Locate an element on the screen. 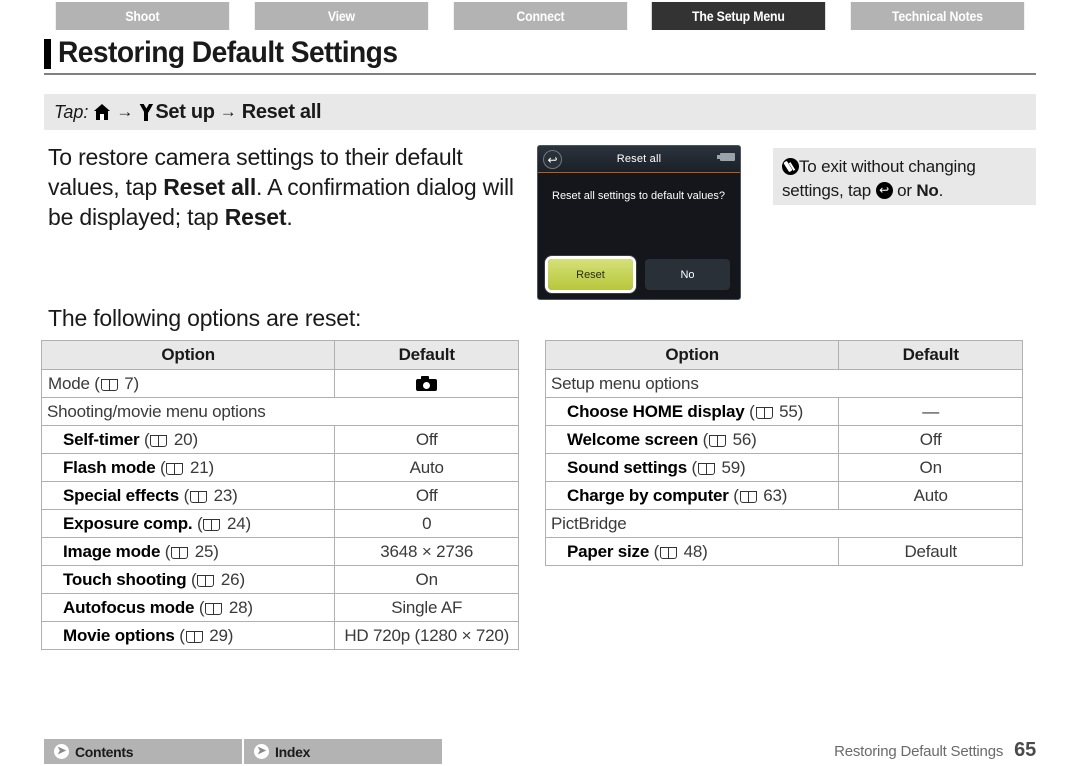  footer-contents-button: ➤ Contents is located at coordinates (143, 751).